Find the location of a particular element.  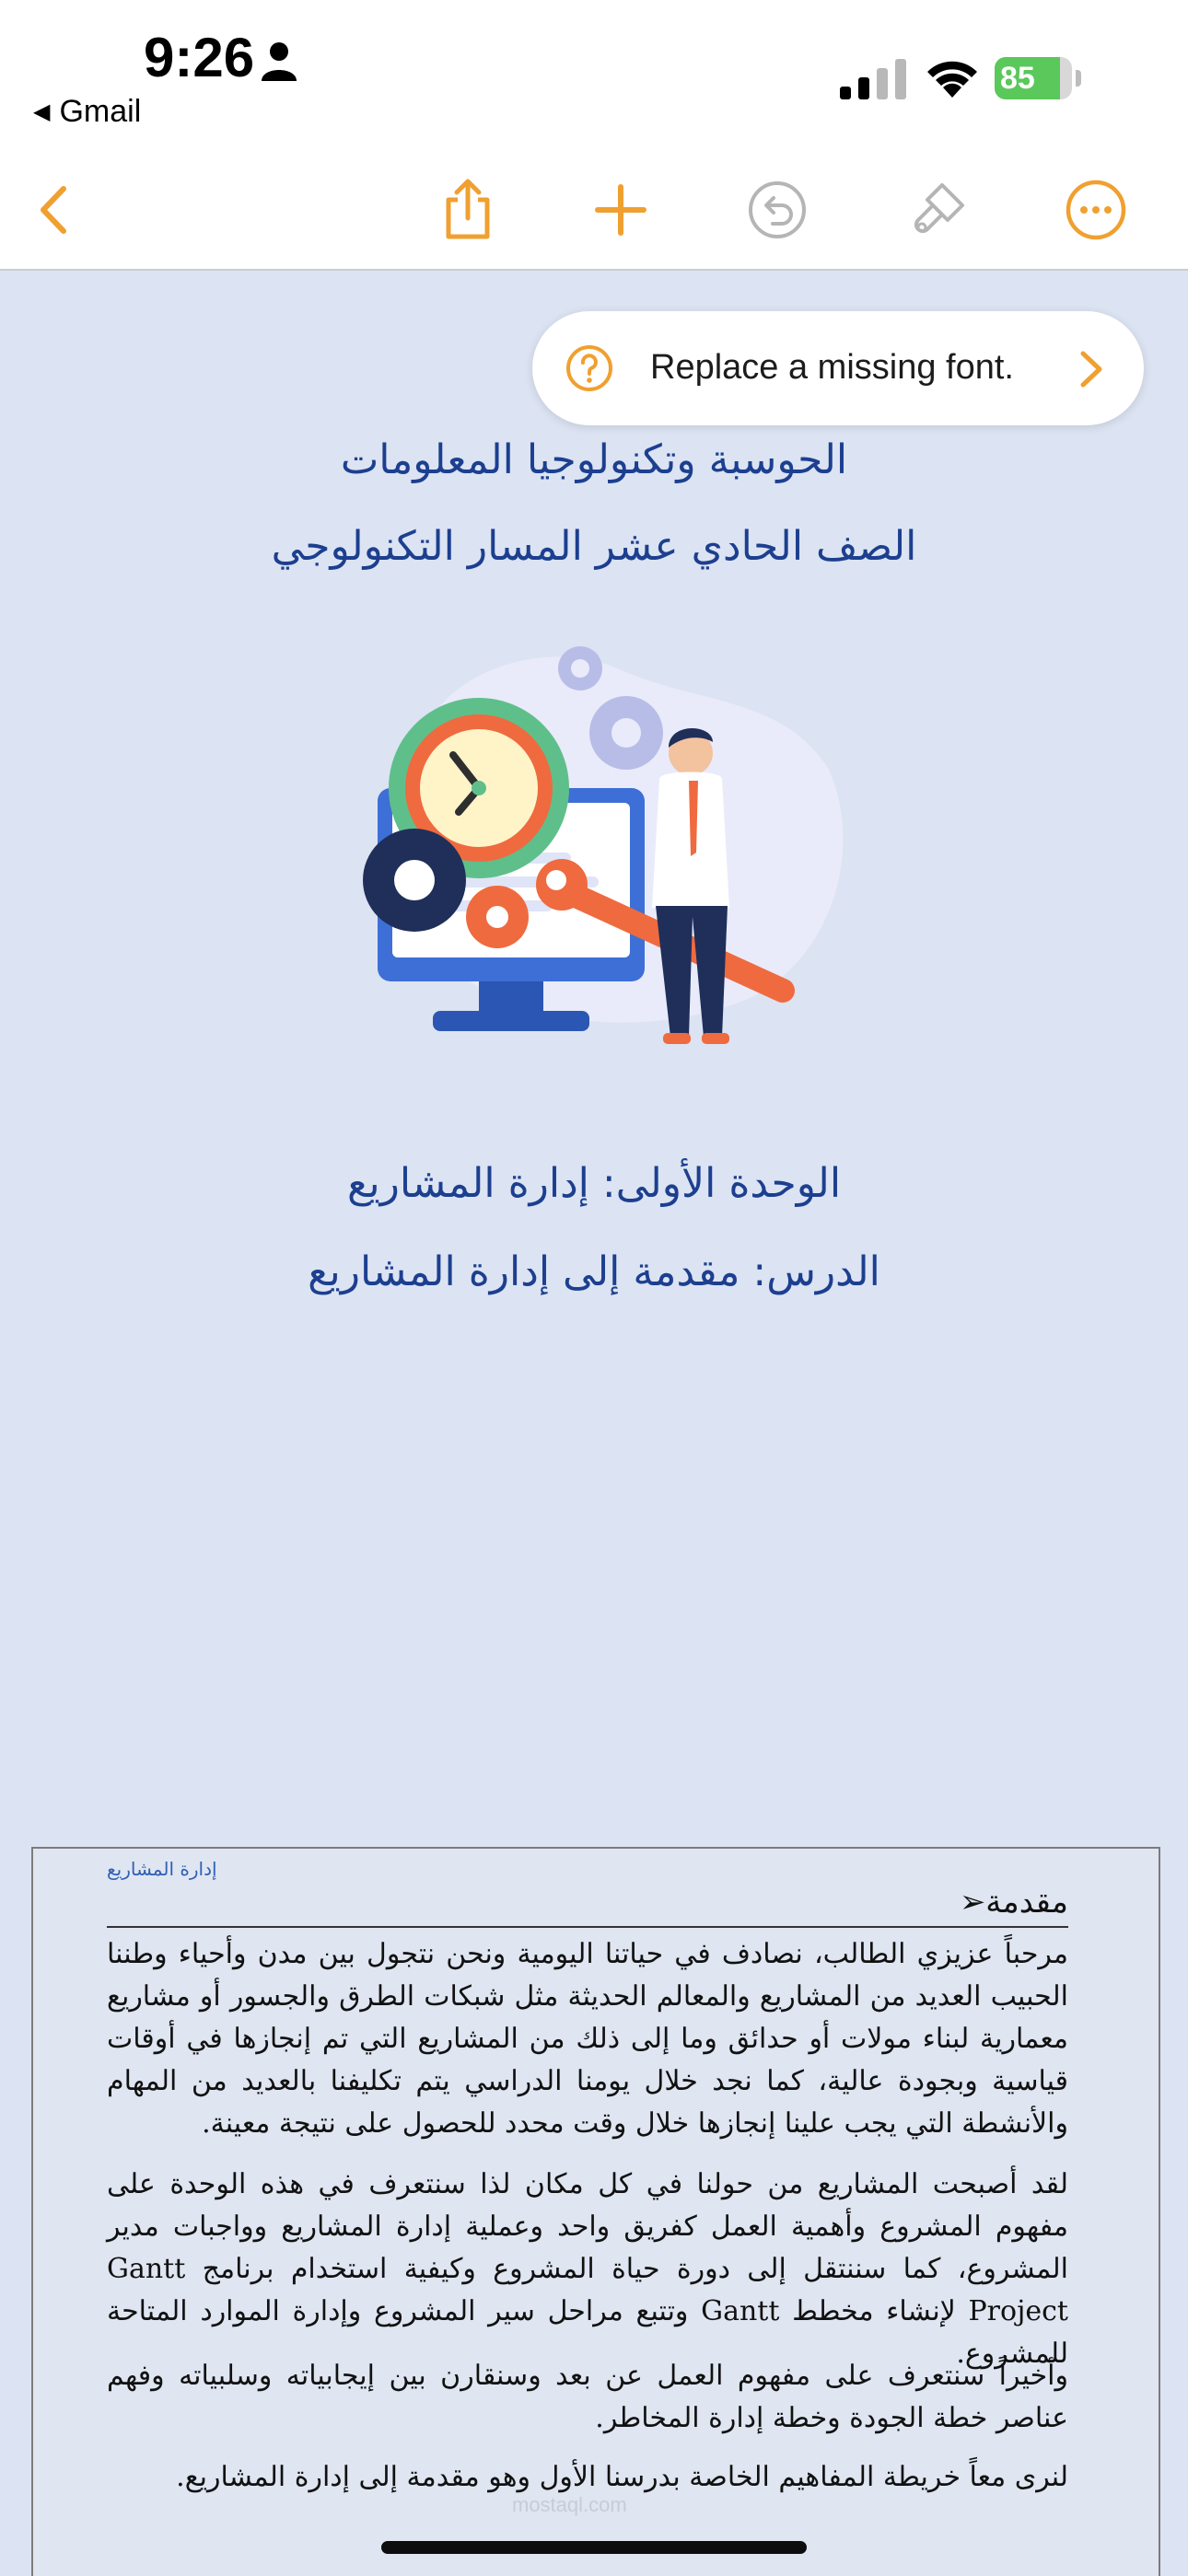

status-bar: 9:26 ◀ Gmail 85 is located at coordinates (594, 73).